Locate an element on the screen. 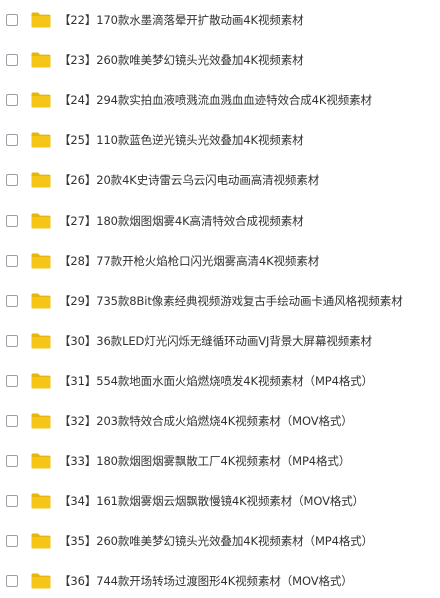 This screenshot has height=598, width=440. folder-name: 【26】20款4K史诗雷云乌云闪电动画高清视频素材 is located at coordinates (189, 180).